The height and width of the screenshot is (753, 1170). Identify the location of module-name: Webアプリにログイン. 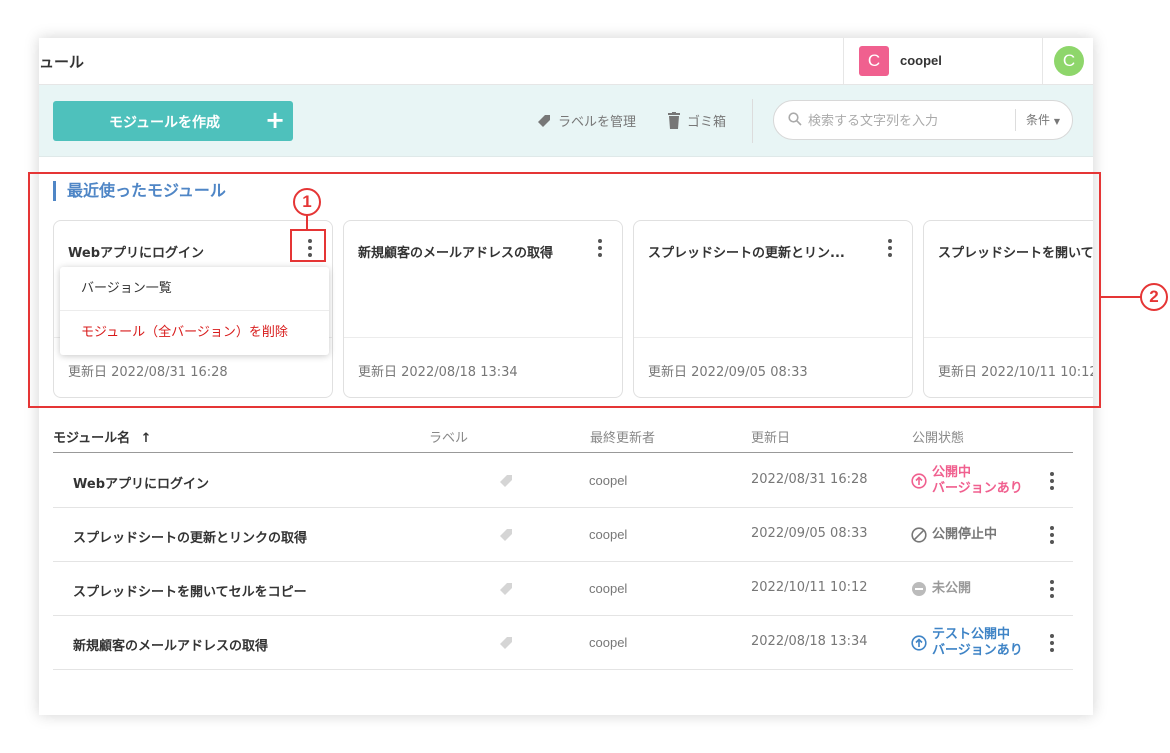
(141, 484).